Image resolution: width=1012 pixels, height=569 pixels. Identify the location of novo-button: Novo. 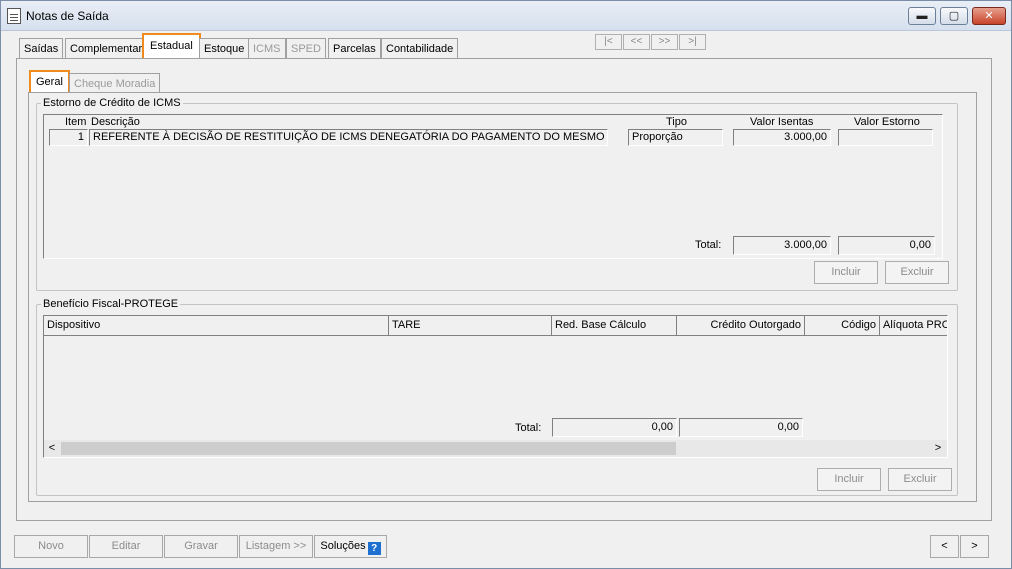
(51, 546).